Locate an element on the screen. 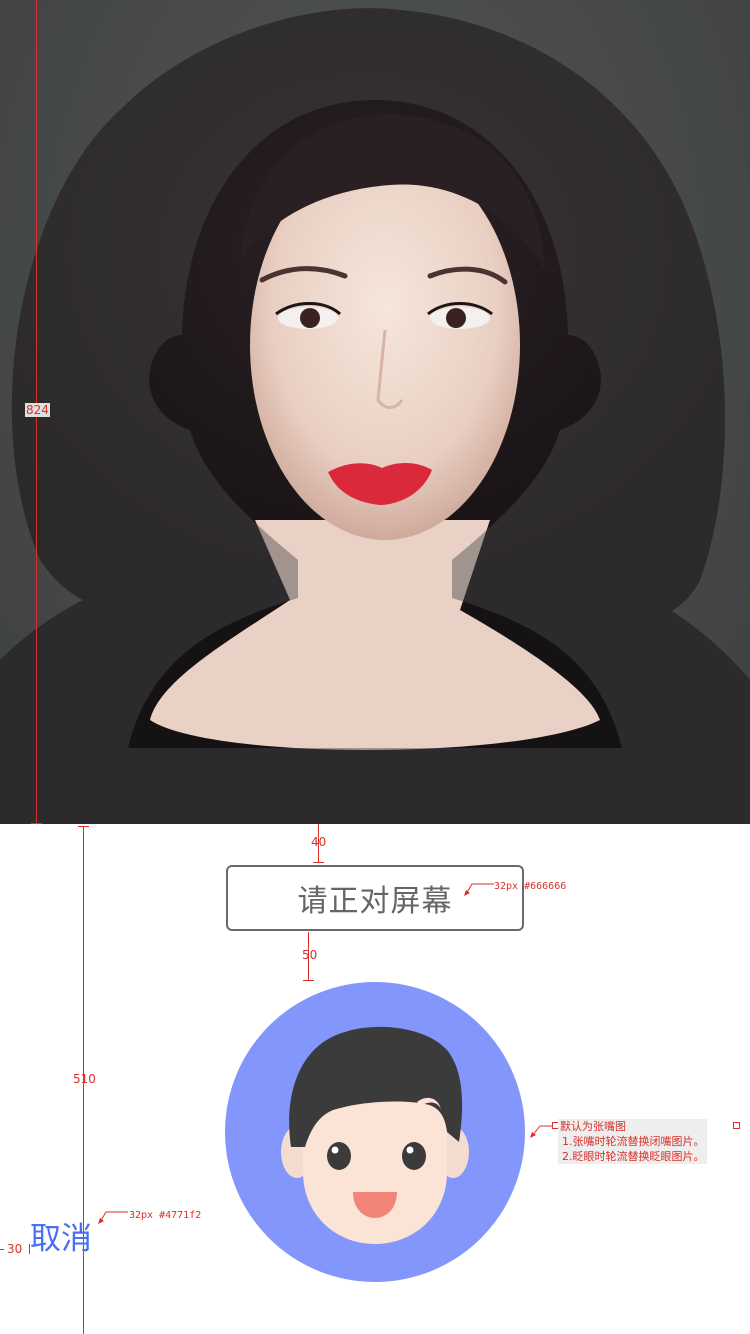 This screenshot has height=1334, width=750. cancel-button: 取消 is located at coordinates (61, 1239).